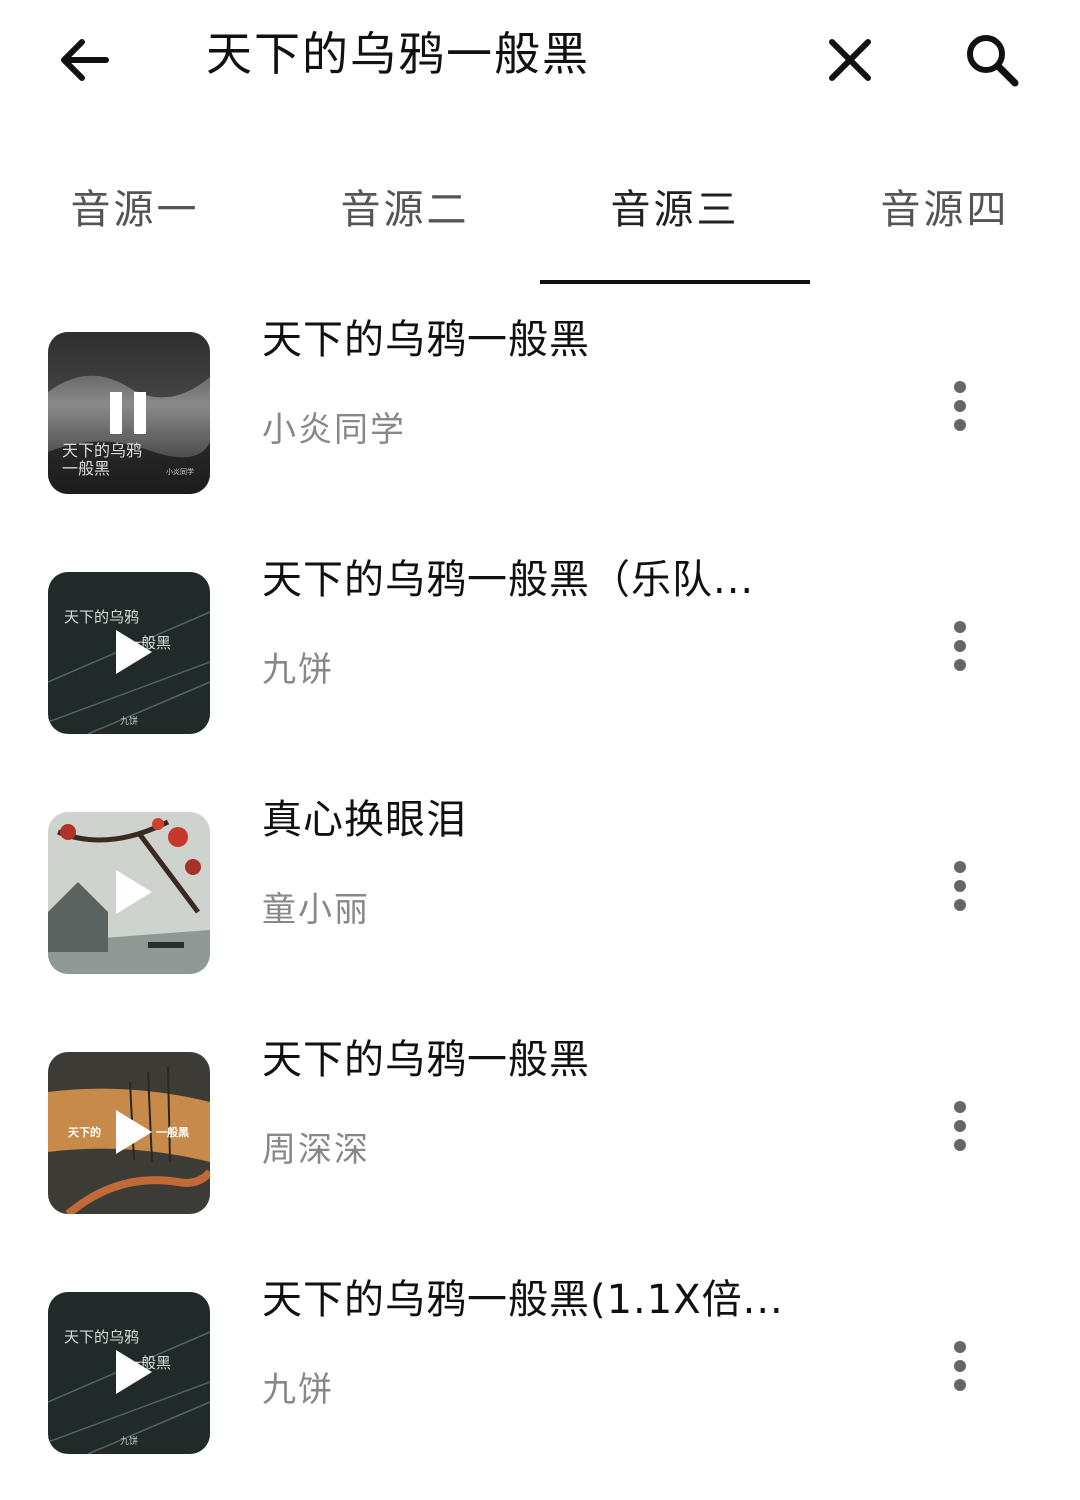  I want to click on arrow-left-icon, so click(85, 60).